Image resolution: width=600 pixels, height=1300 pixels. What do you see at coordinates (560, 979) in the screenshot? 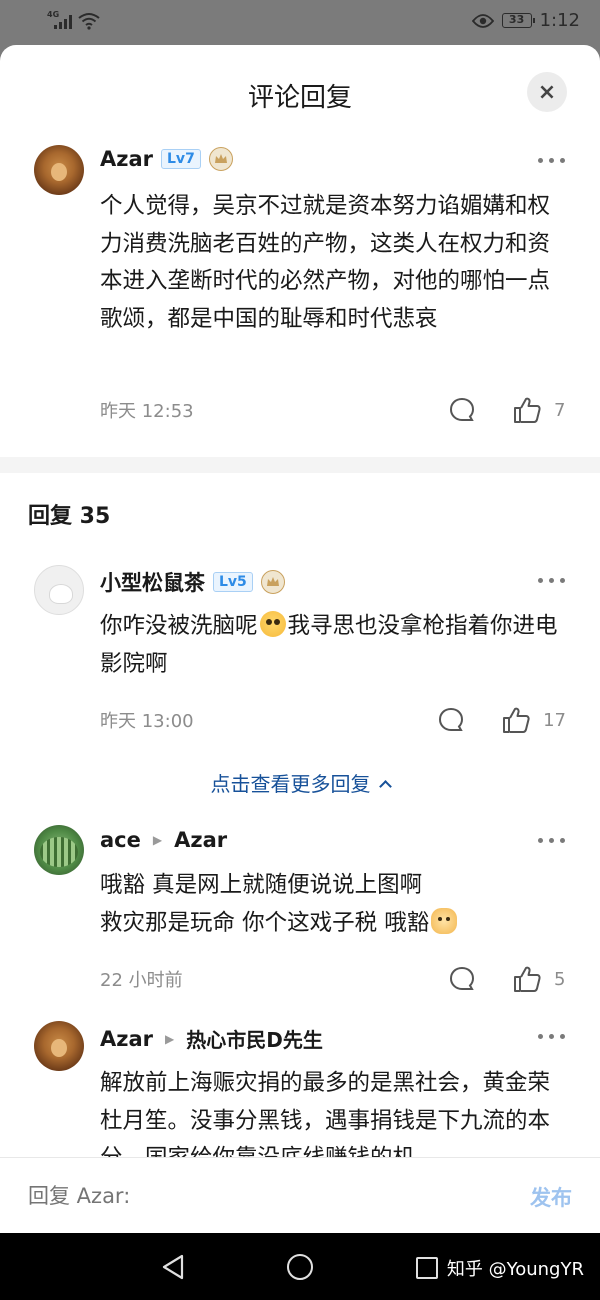
I see `like-count: 5` at bounding box center [560, 979].